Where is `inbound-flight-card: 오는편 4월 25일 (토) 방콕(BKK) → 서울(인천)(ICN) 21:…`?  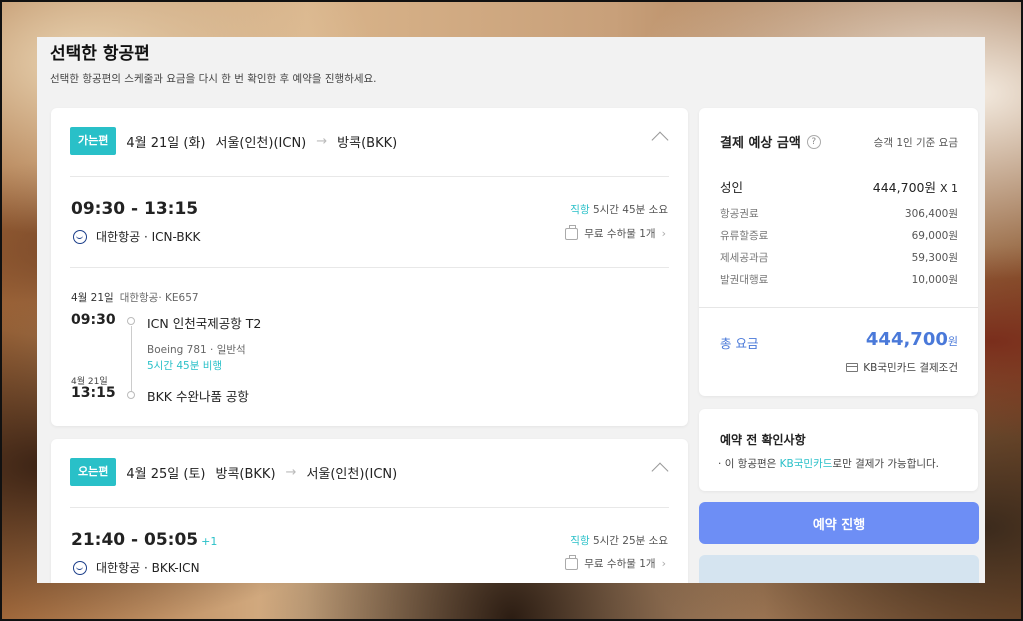
inbound-flight-card: 오는편 4월 25일 (토) 방콕(BKK) → 서울(인천)(ICN) 21:… is located at coordinates (369, 511).